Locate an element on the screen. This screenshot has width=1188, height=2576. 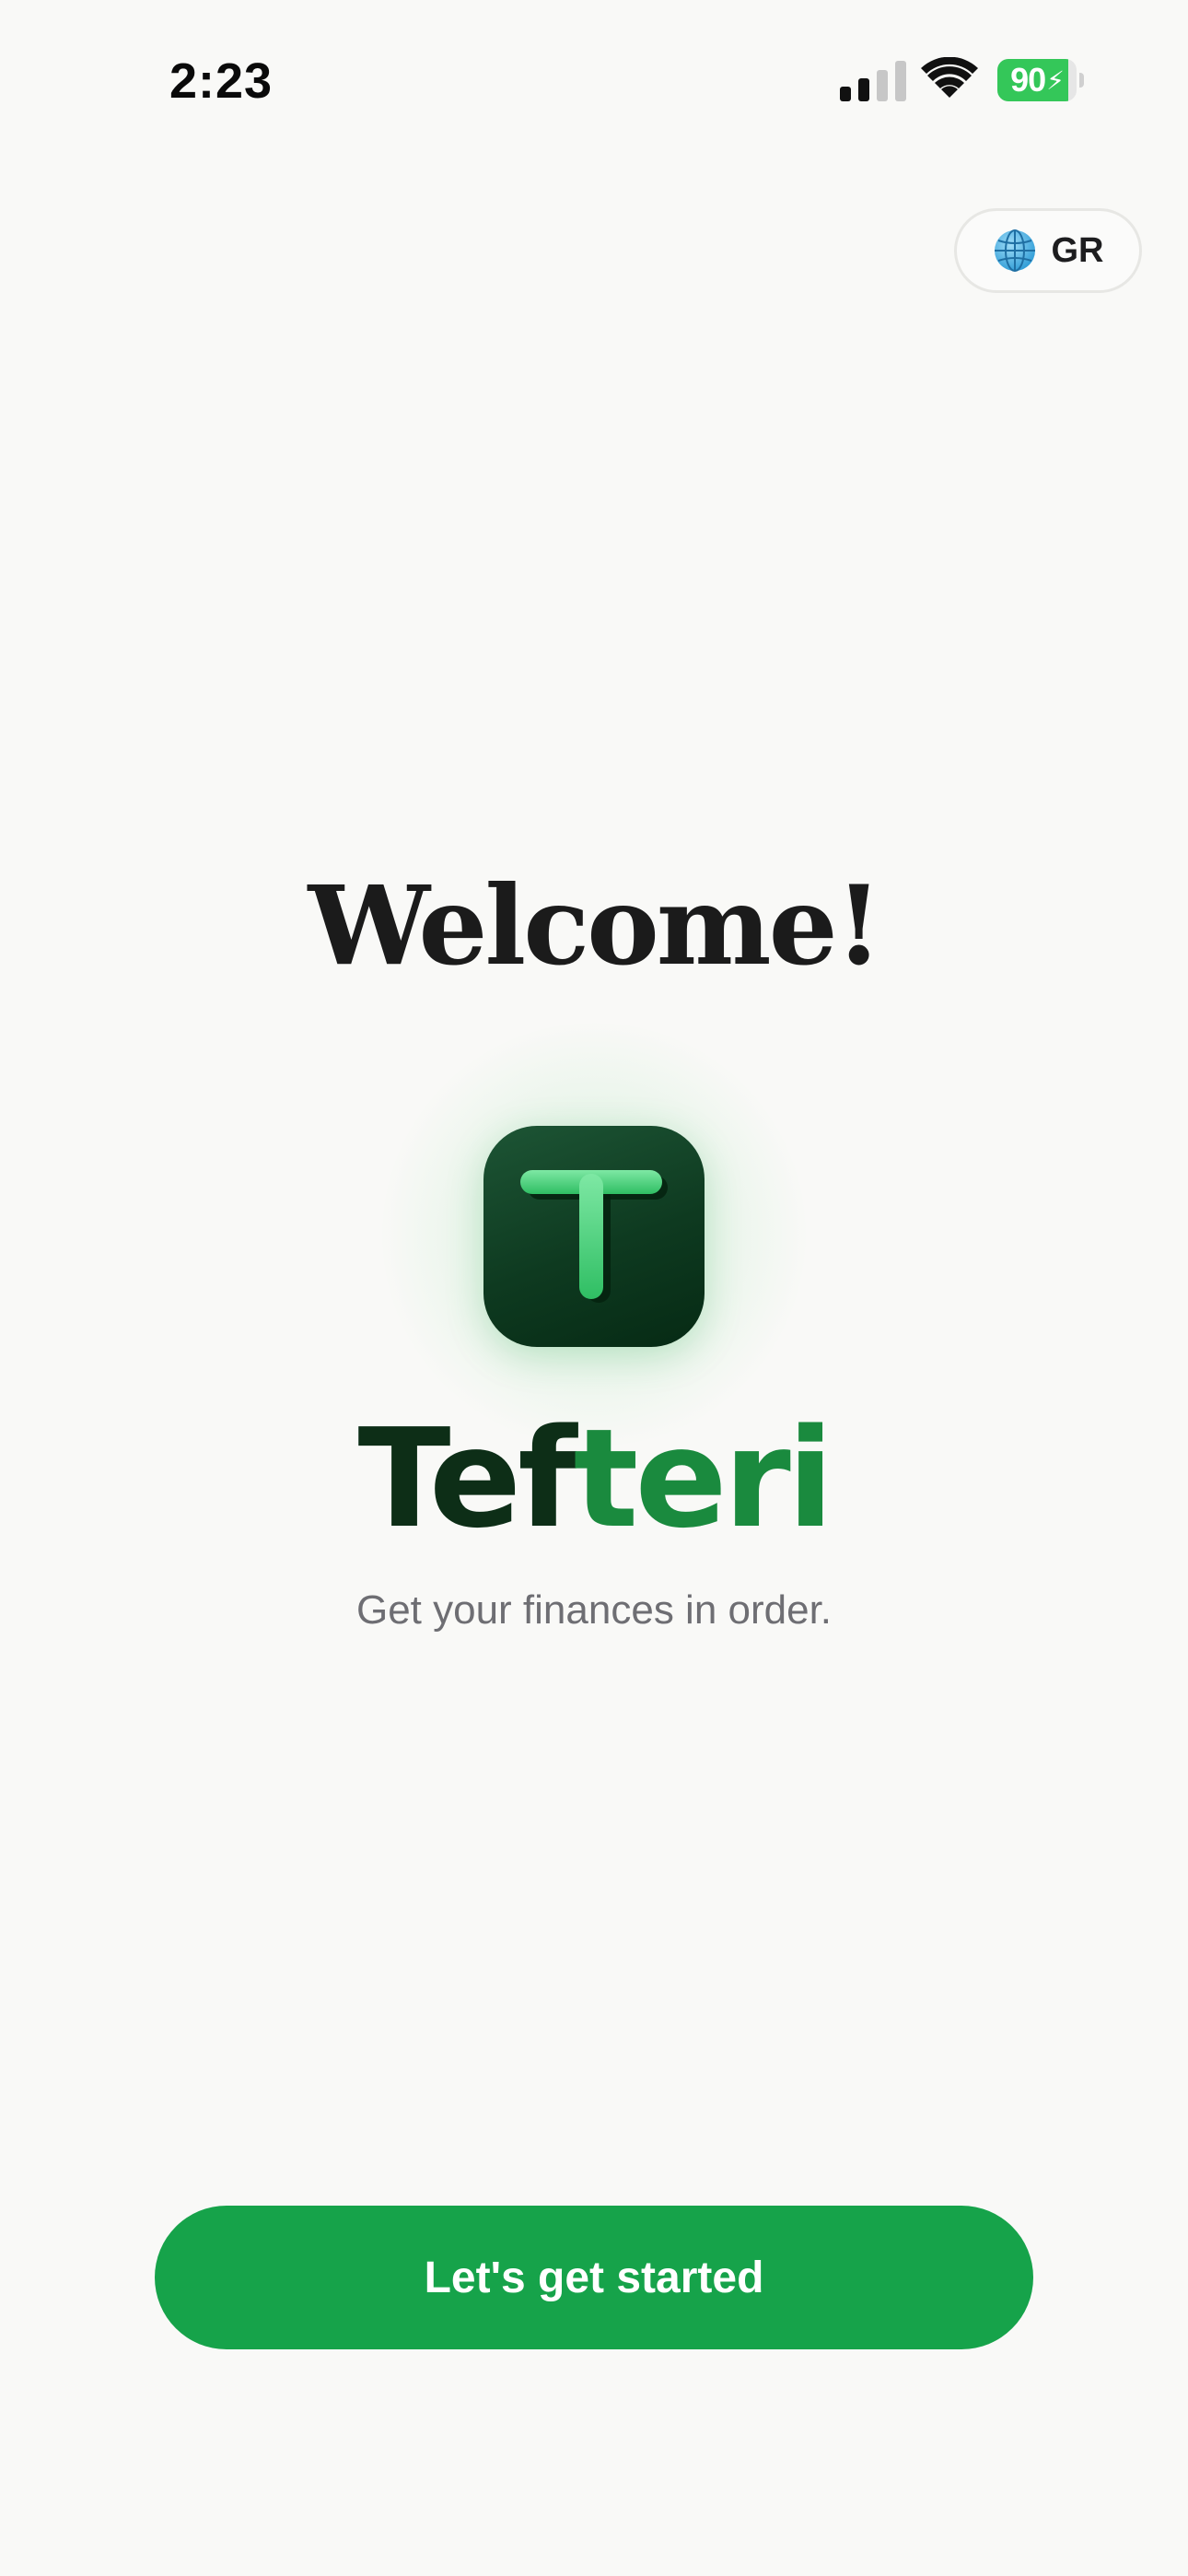
globe-icon is located at coordinates (1014, 250).